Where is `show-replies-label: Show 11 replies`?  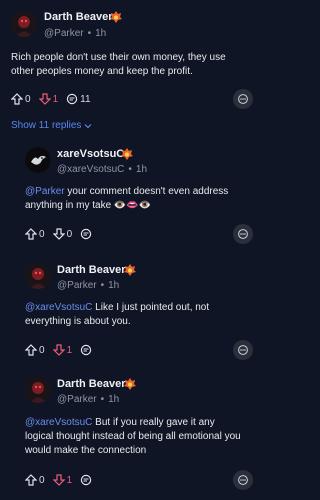 show-replies-label: Show 11 replies is located at coordinates (46, 125).